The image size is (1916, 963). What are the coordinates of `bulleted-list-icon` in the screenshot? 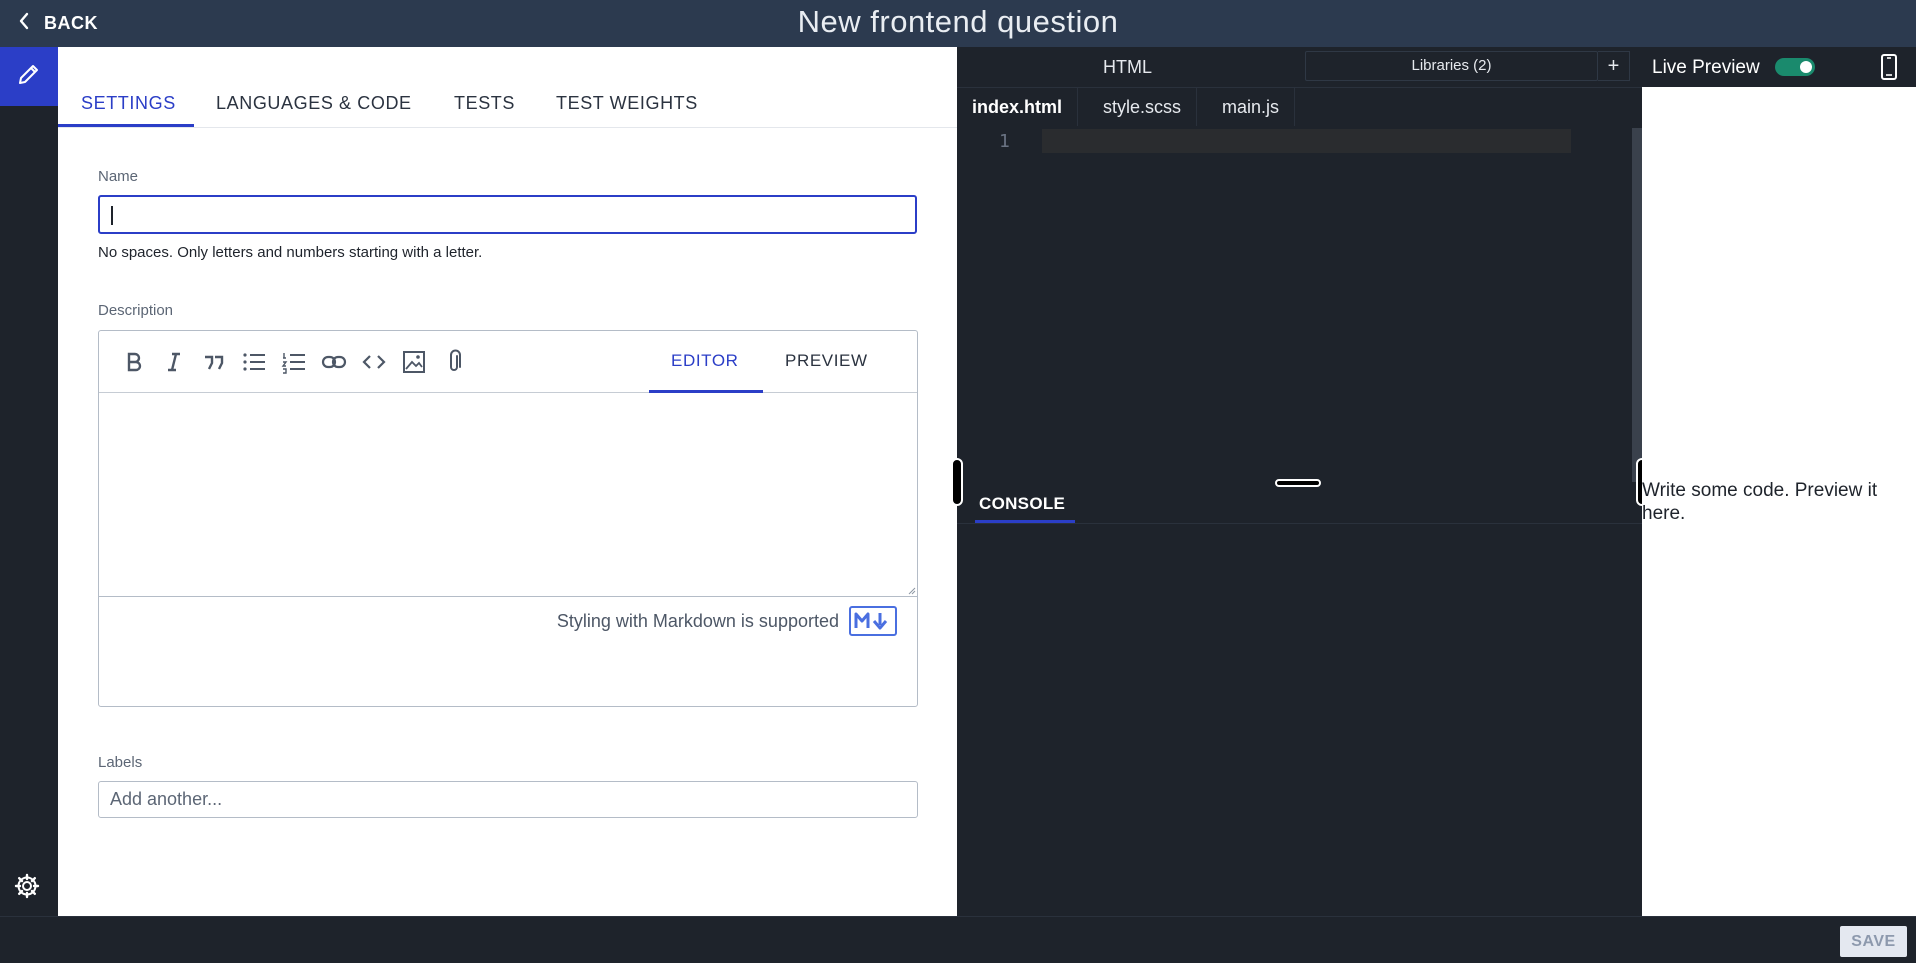 It's located at (254, 362).